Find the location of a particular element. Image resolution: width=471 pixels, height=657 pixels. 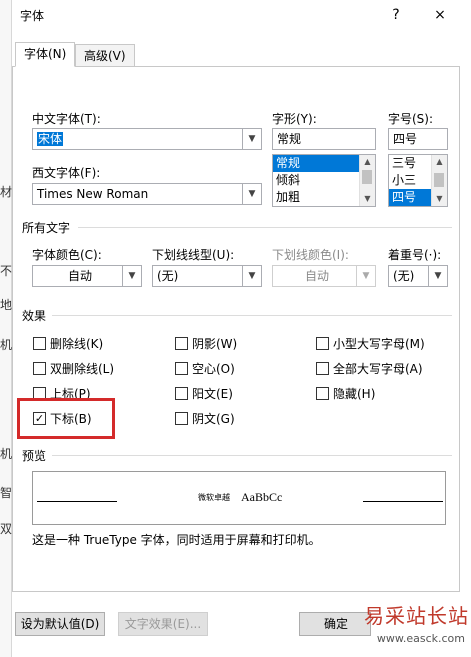

small-caps-checkbox is located at coordinates (322, 343).